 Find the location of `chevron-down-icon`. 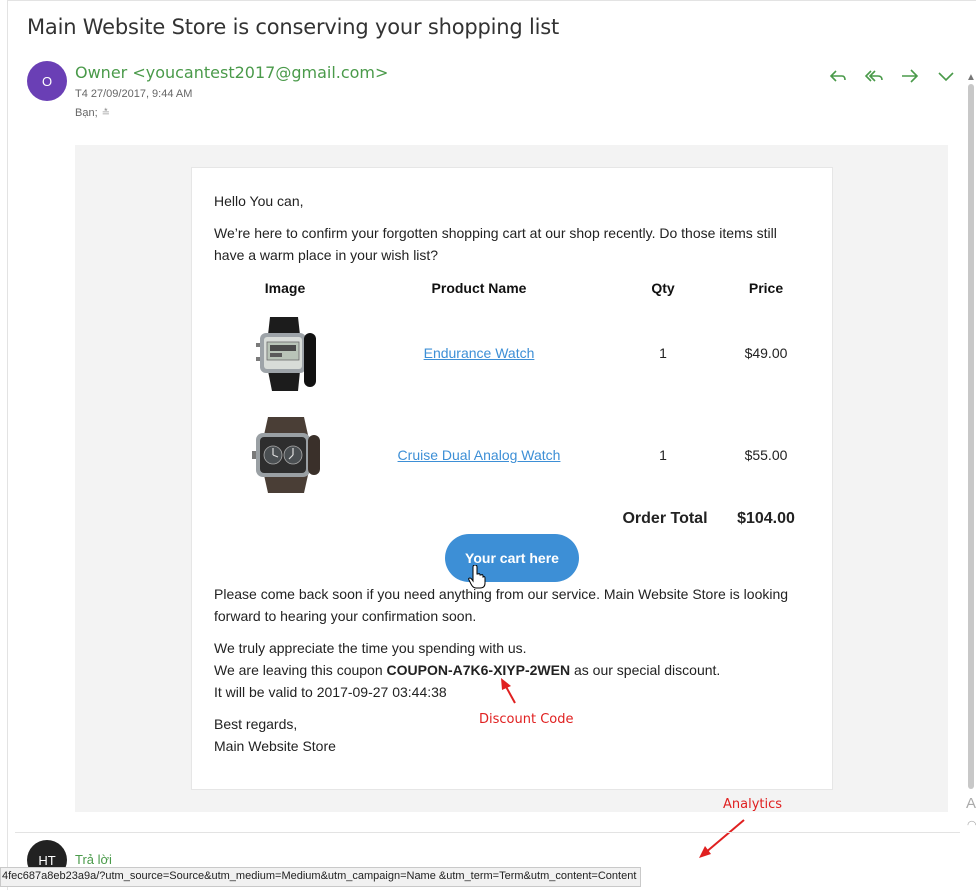

chevron-down-icon is located at coordinates (946, 77).